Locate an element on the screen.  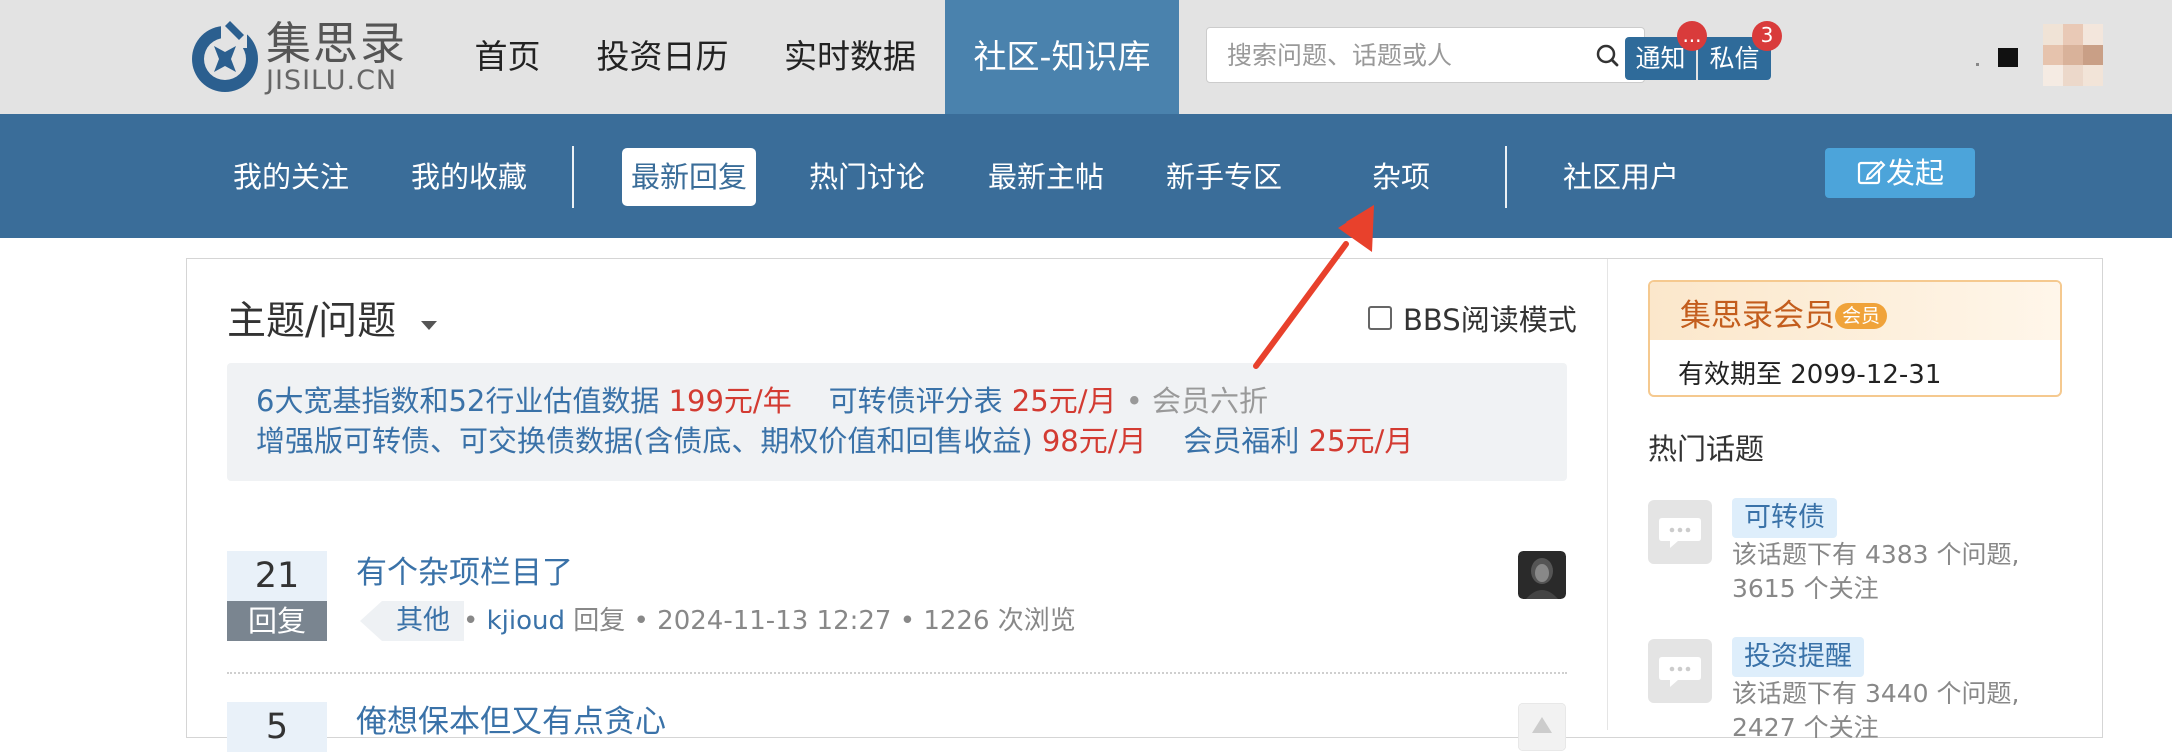
topic-followers: 2427 个关注 is located at coordinates (1805, 727).